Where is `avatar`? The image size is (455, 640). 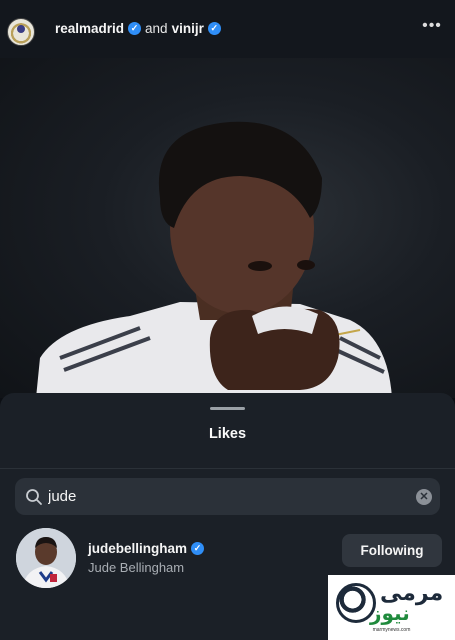
avatar is located at coordinates (46, 558).